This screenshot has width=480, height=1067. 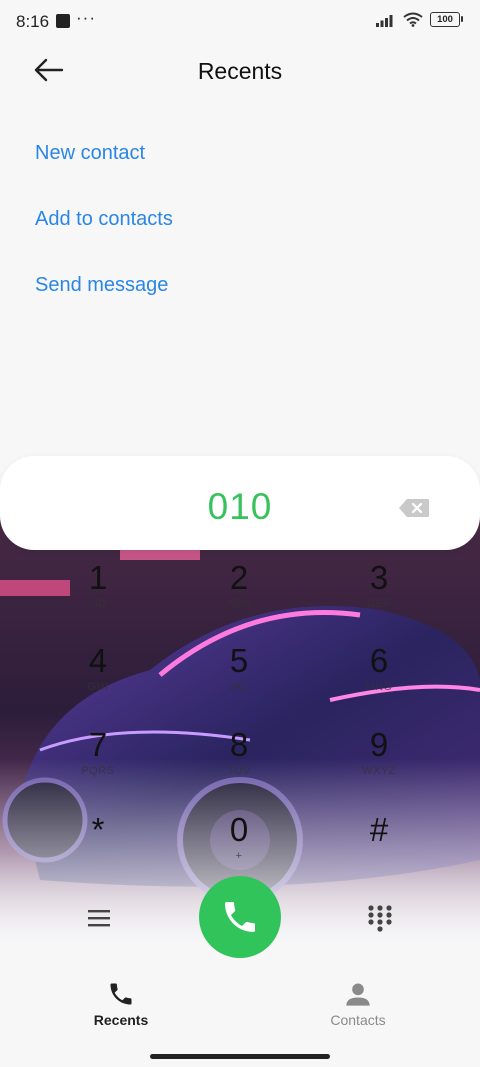 I want to click on home-indicator, so click(x=240, y=1056).